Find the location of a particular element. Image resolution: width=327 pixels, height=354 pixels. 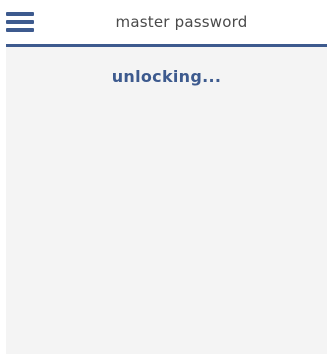

header-bar: master password is located at coordinates (163, 22).